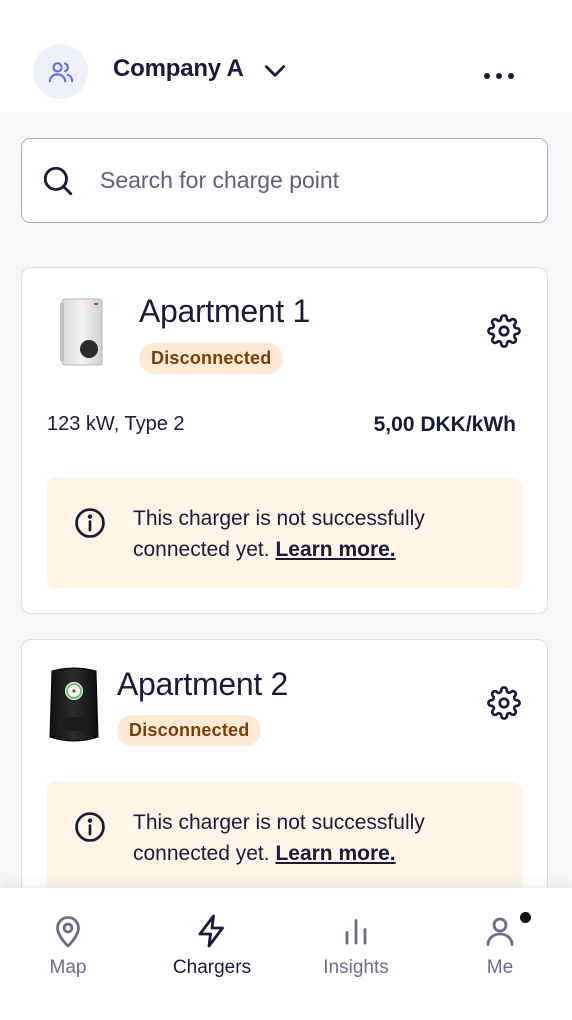 The width and height of the screenshot is (572, 1020). What do you see at coordinates (500, 931) in the screenshot?
I see `user-icon` at bounding box center [500, 931].